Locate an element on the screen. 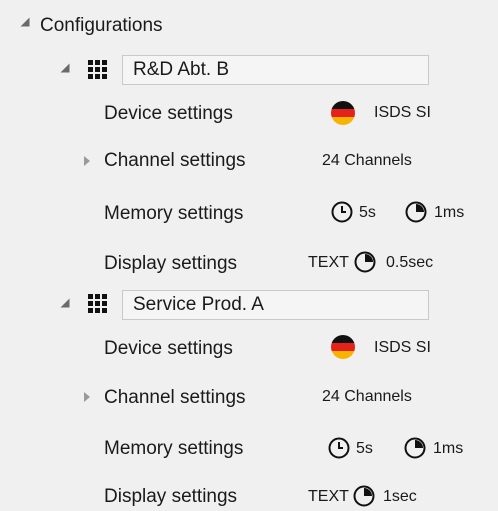 This screenshot has height=511, width=498. group-name-input: Service Prod. A is located at coordinates (275, 305).